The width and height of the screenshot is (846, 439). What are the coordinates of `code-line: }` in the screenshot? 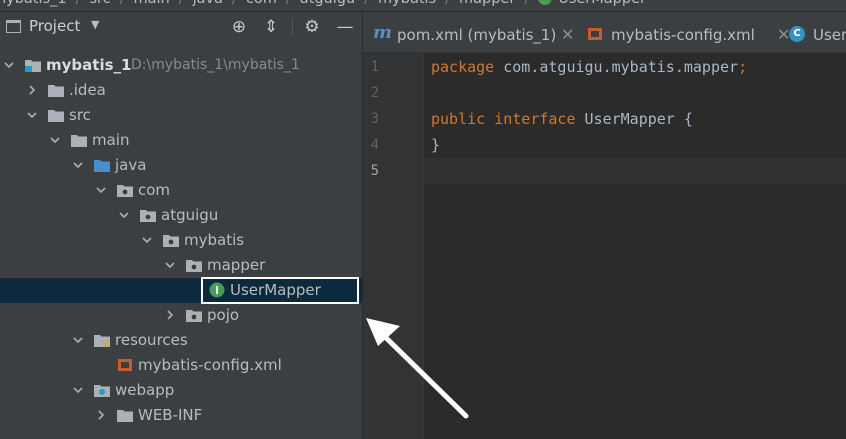 It's located at (435, 145).